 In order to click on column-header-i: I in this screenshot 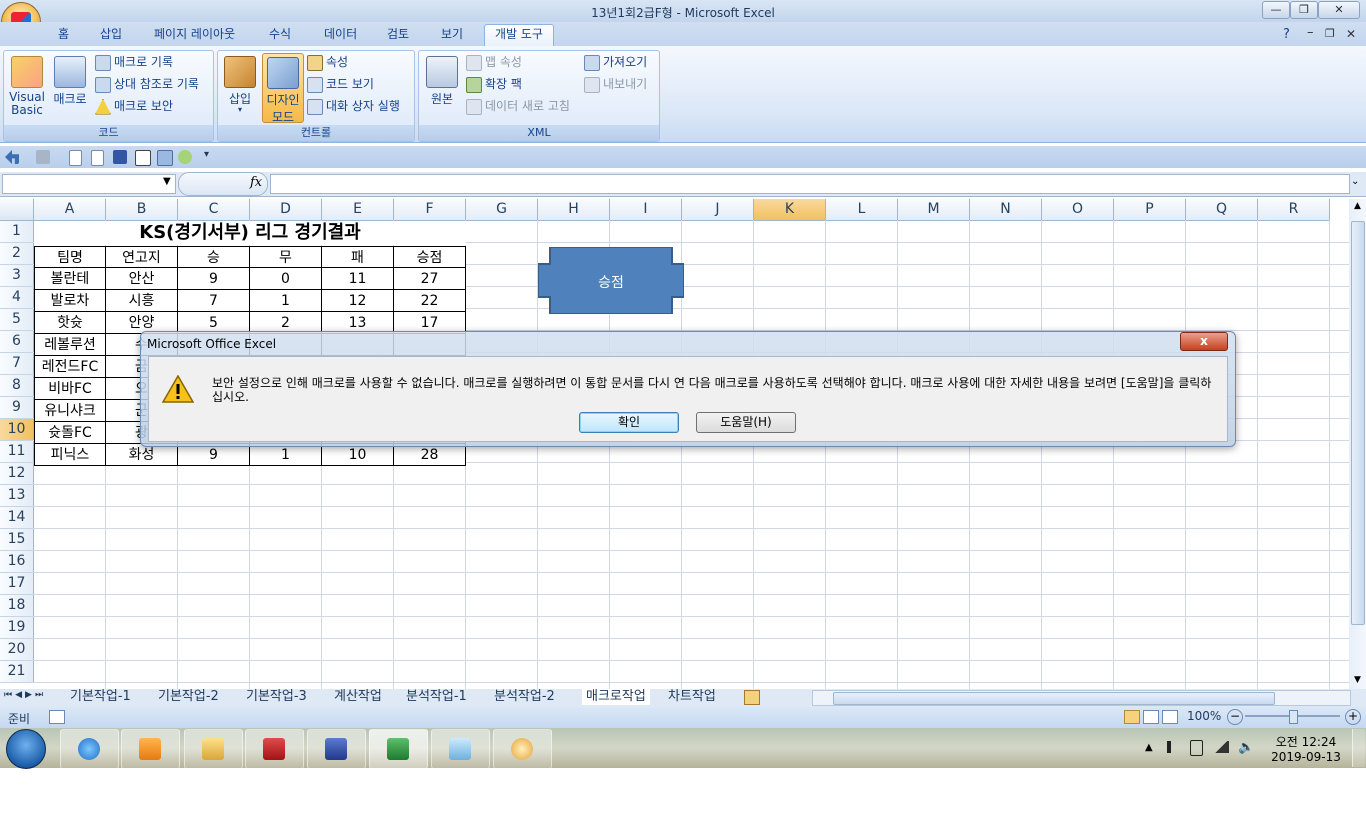, I will do `click(646, 210)`.